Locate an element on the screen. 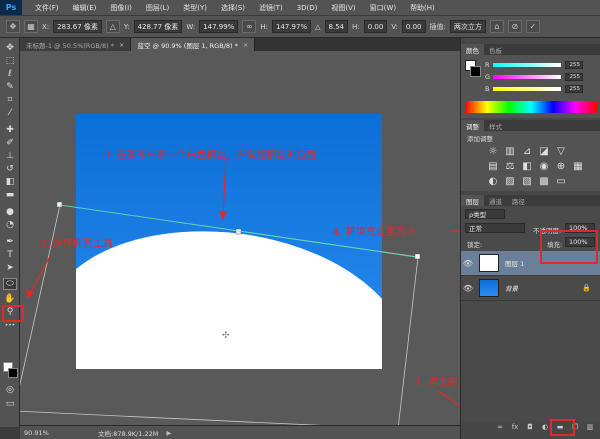 This screenshot has height=439, width=600. hue-saturation-icon: ▤ is located at coordinates (493, 166).